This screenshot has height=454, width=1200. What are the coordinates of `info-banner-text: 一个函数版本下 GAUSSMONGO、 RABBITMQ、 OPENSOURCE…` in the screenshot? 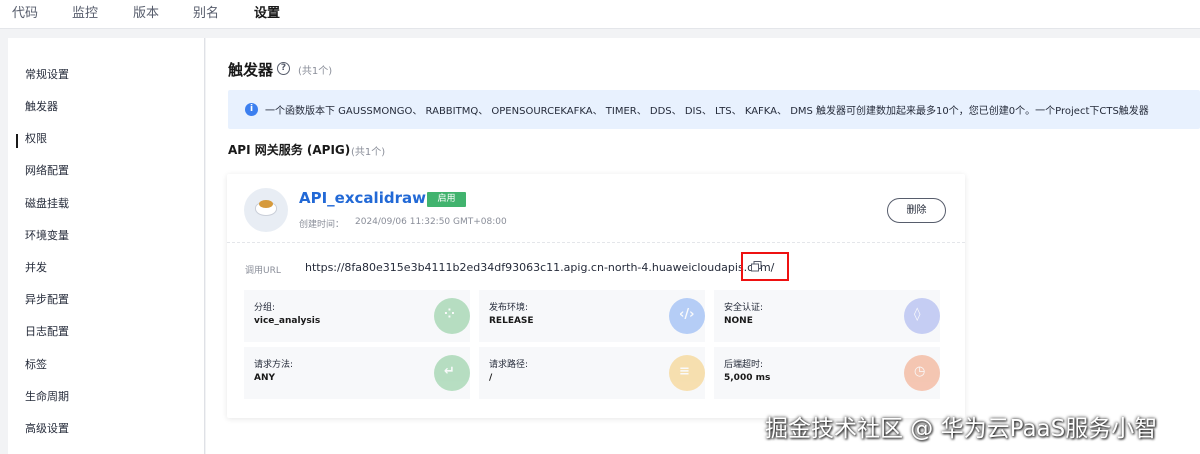 It's located at (707, 111).